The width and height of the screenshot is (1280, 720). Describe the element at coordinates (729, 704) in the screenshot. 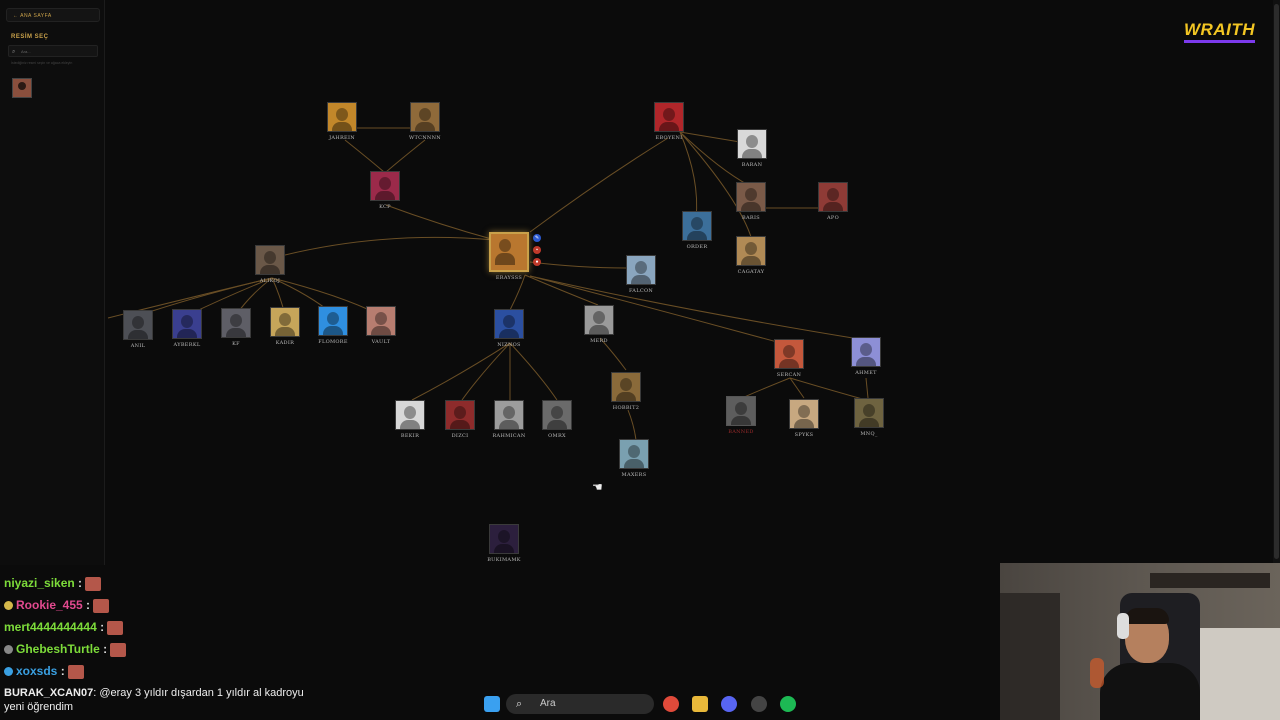

I see `discord-icon` at that location.